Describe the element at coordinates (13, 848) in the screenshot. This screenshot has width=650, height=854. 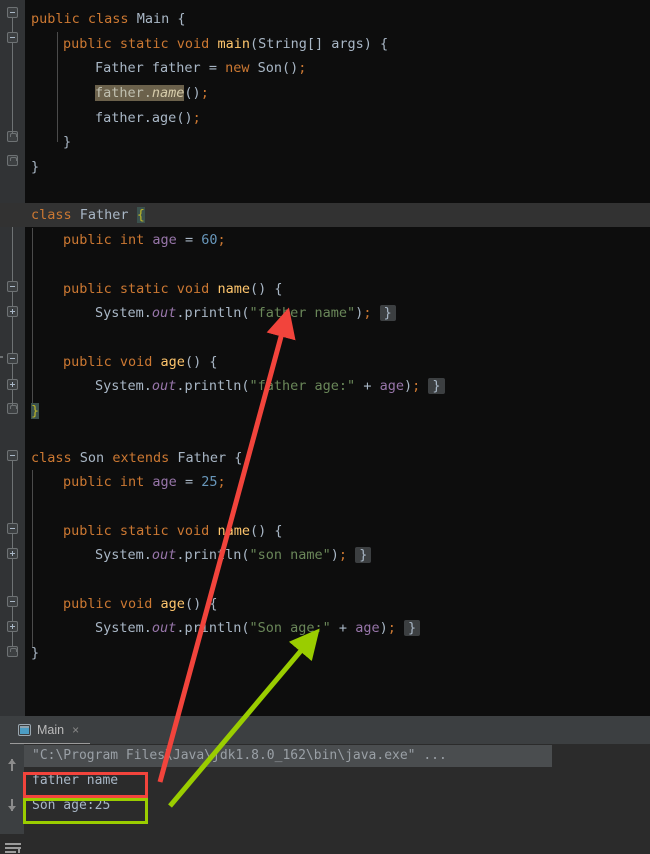
I see `soft-wrap-icon` at that location.